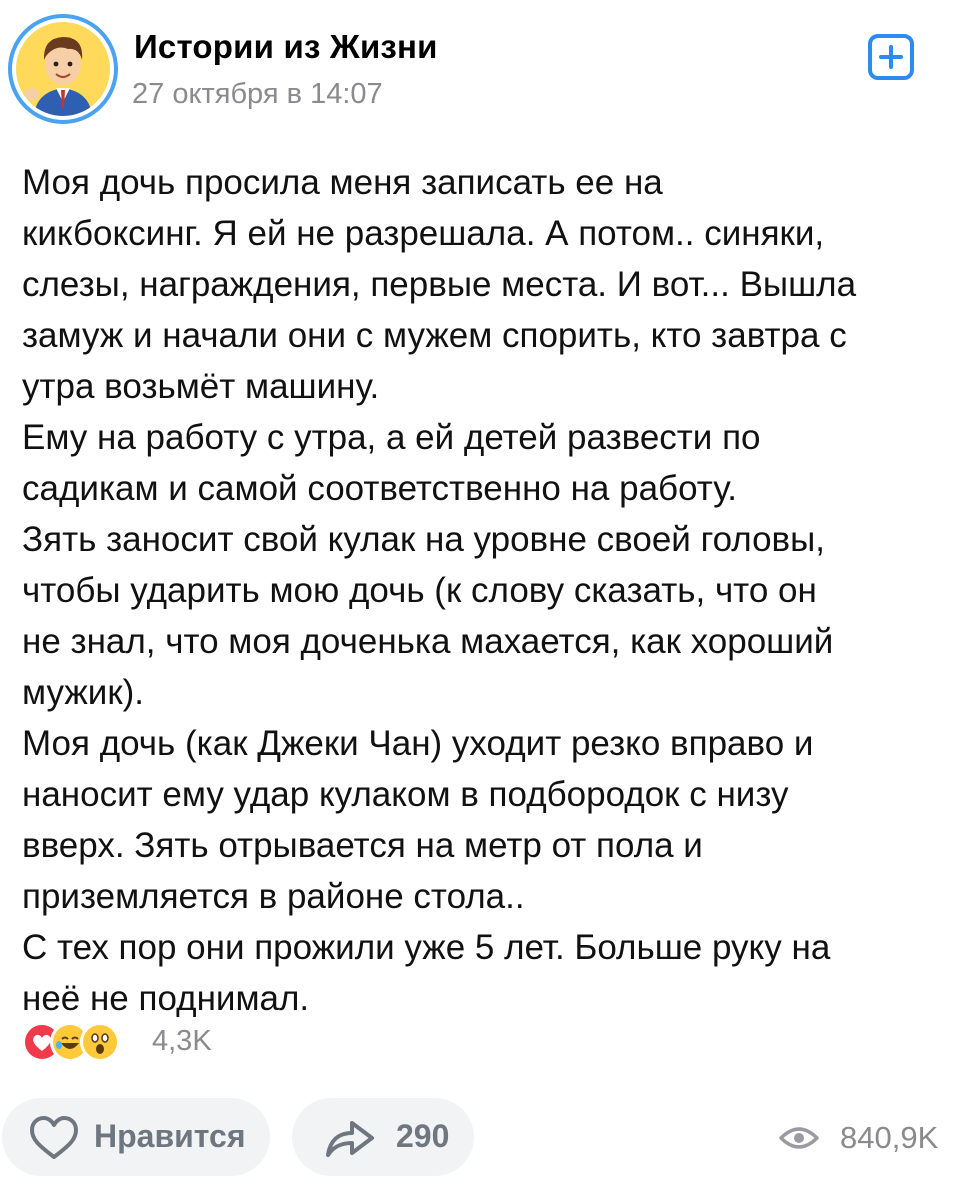  I want to click on share-arrow-icon, so click(350, 1139).